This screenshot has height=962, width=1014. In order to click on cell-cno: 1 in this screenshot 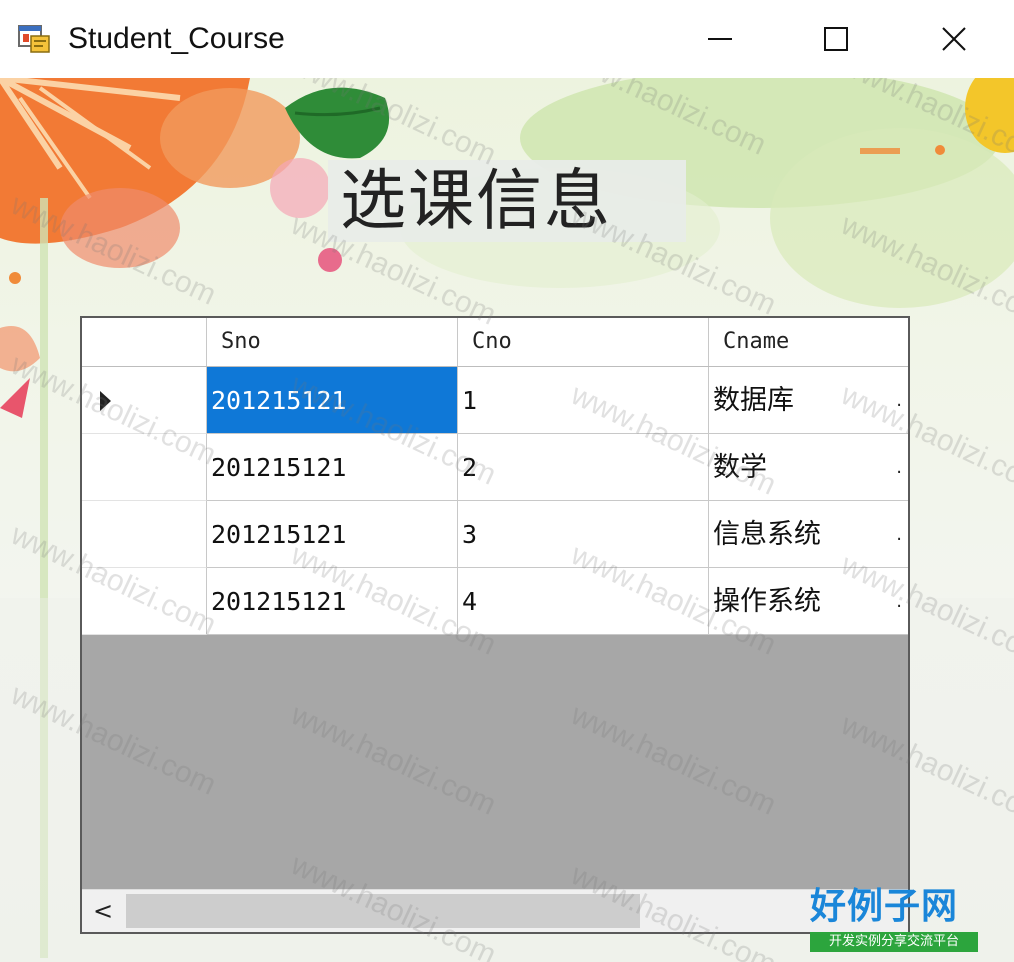, I will do `click(583, 400)`.